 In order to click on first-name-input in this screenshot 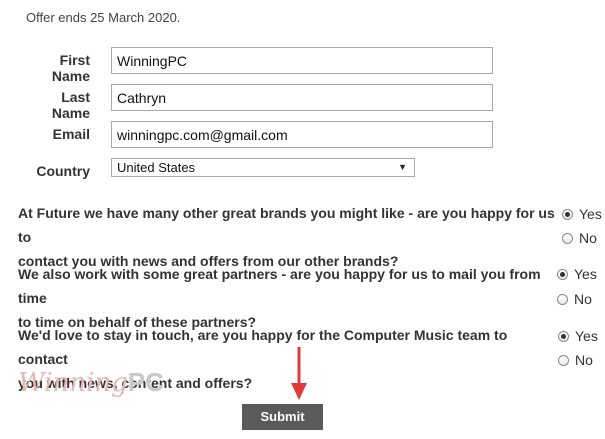, I will do `click(302, 60)`.